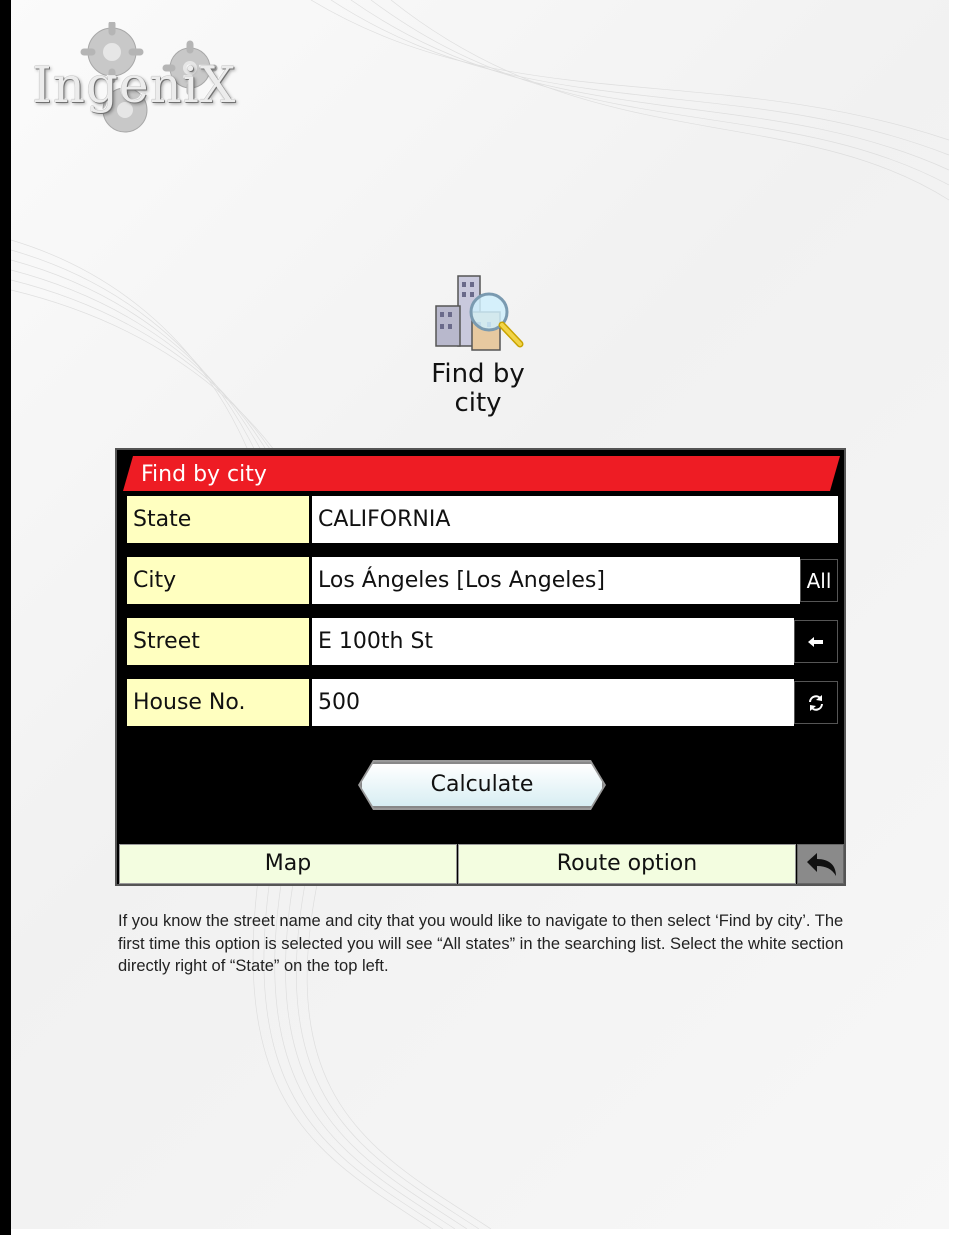 The height and width of the screenshot is (1235, 954). I want to click on state-label: State, so click(218, 519).